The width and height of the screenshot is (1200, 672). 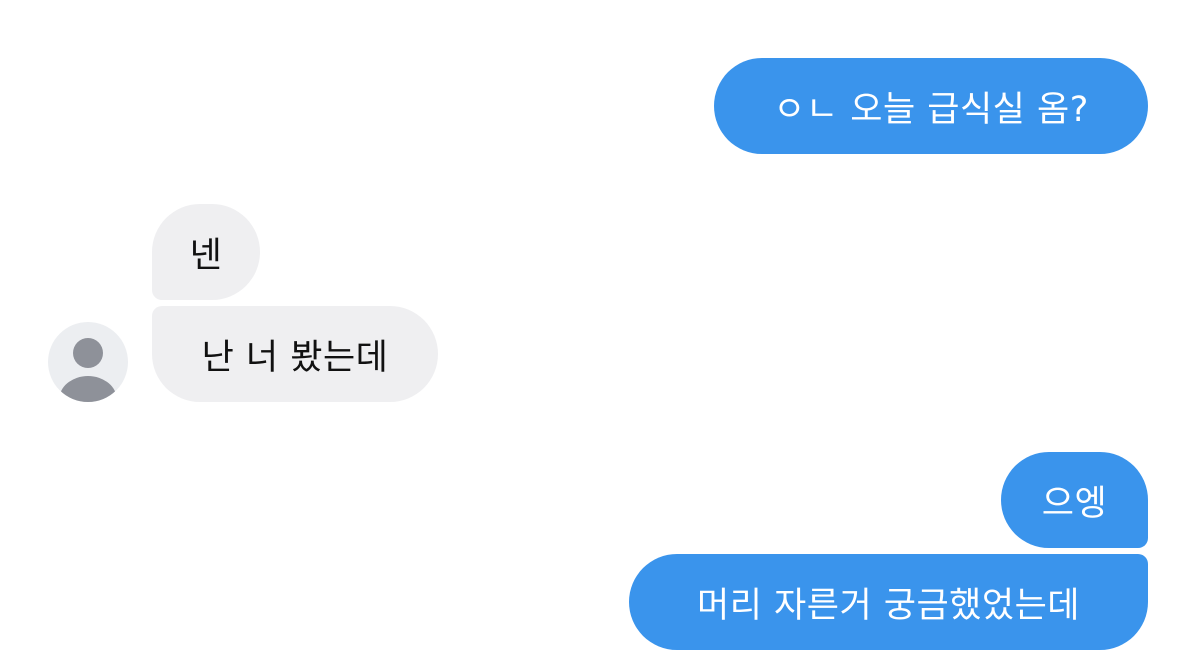 I want to click on sent-message-bubble: 머리 자른거 궁금했었는데, so click(x=888, y=602).